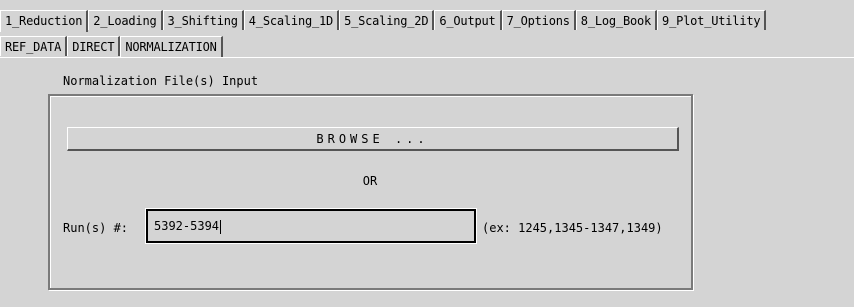 This screenshot has width=854, height=307. What do you see at coordinates (572, 228) in the screenshot?
I see `runs-example-hint: (ex: 1245,1345-1347,1349)` at bounding box center [572, 228].